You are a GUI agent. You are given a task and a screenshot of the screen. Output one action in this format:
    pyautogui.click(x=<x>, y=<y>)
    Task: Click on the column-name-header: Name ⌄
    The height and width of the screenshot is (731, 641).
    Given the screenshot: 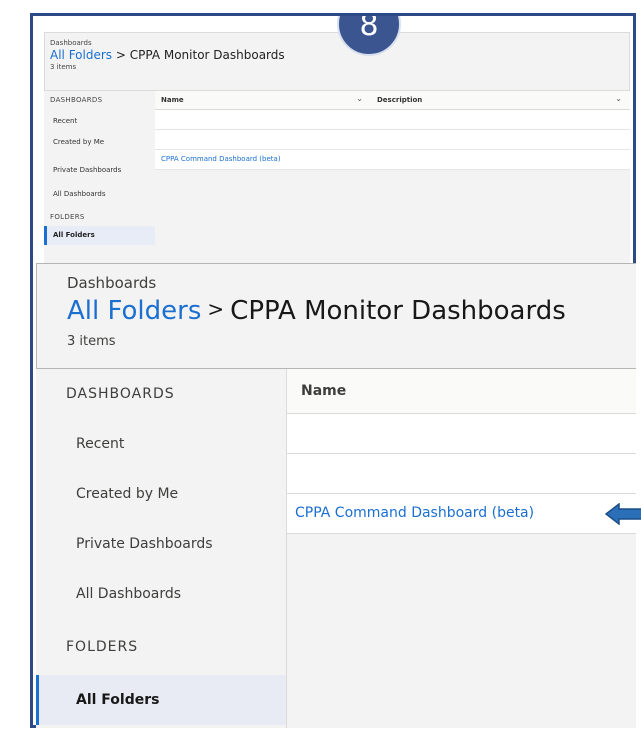 What is the action you would take?
    pyautogui.click(x=263, y=99)
    